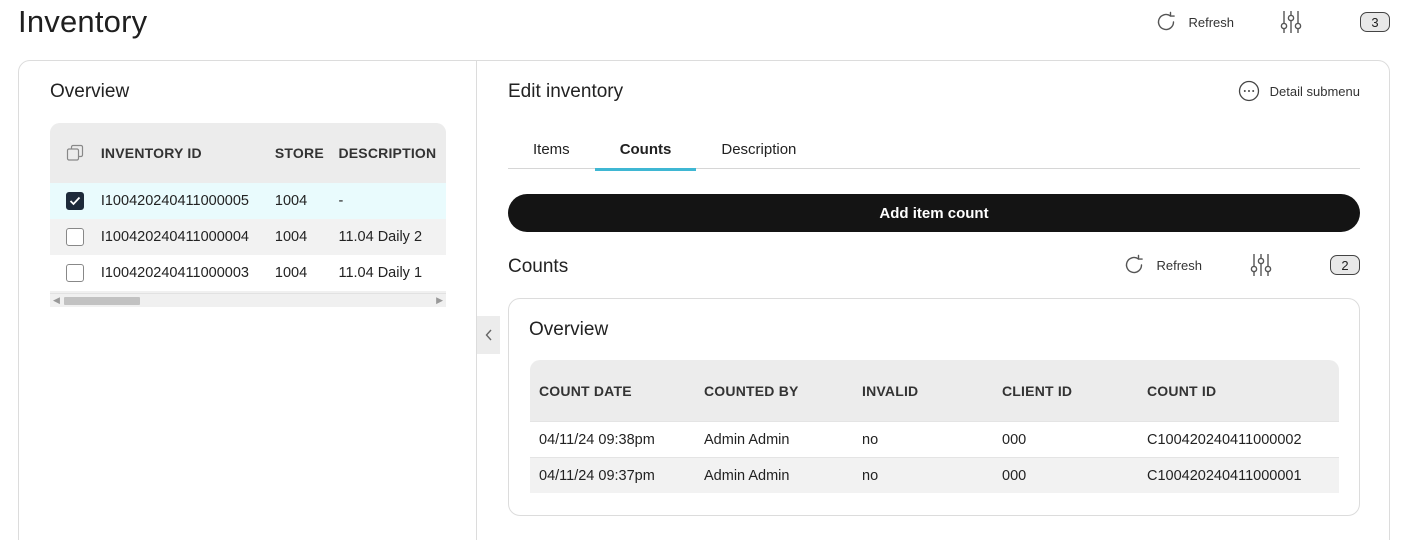 Image resolution: width=1406 pixels, height=540 pixels. I want to click on column-header-counted-by: COUNTED BY, so click(783, 391).